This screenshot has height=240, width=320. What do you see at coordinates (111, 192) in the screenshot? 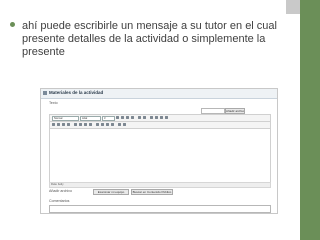
I see `browse-computer-button: Examinar mi equipo` at bounding box center [111, 192].